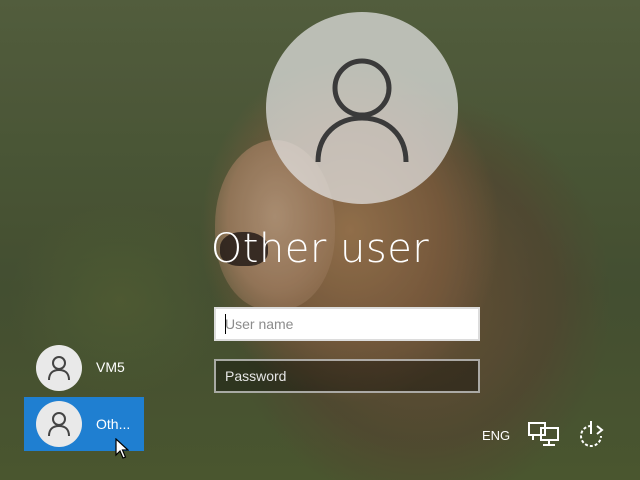 The height and width of the screenshot is (480, 640). What do you see at coordinates (347, 324) in the screenshot?
I see `username-input` at bounding box center [347, 324].